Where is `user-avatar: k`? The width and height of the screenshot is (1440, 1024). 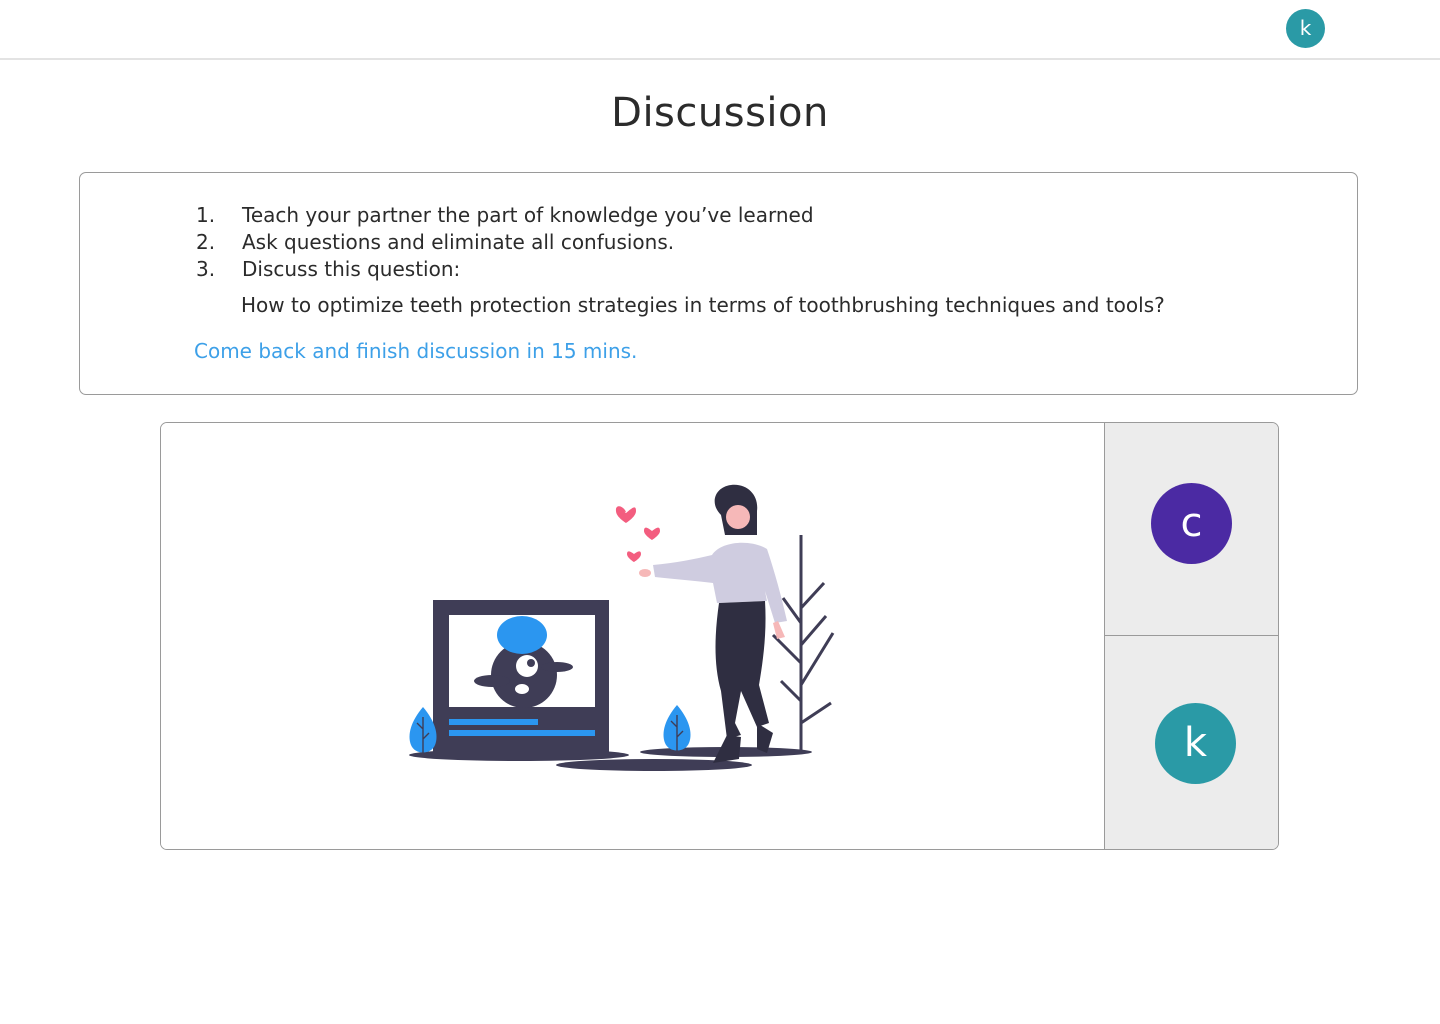
user-avatar: k is located at coordinates (1305, 28).